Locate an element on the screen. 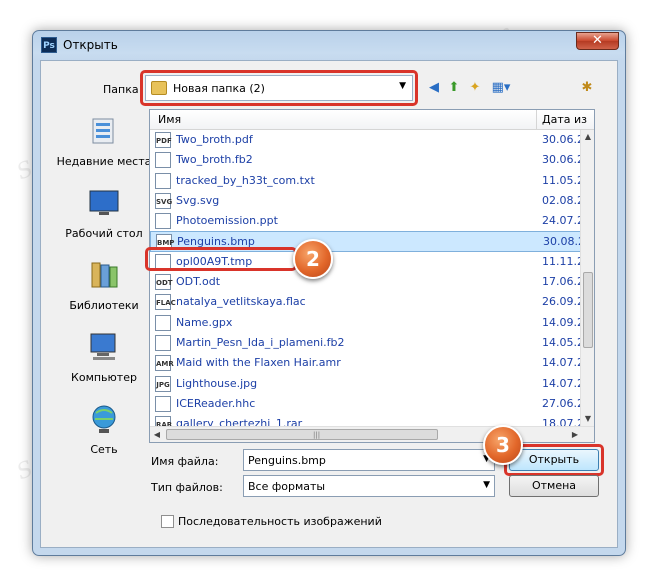 This screenshot has height=588, width=656. file-type-icon: ODT is located at coordinates (164, 282).